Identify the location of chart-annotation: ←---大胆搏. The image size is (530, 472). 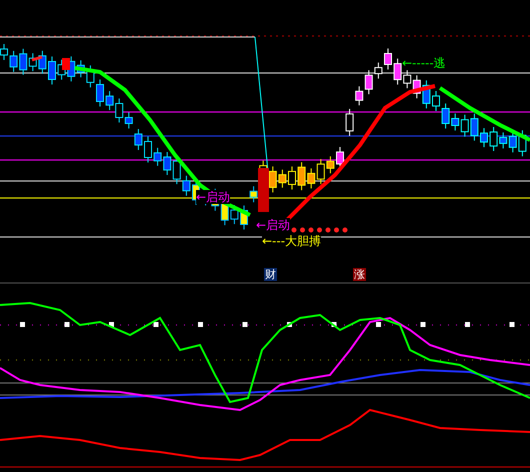
(292, 241).